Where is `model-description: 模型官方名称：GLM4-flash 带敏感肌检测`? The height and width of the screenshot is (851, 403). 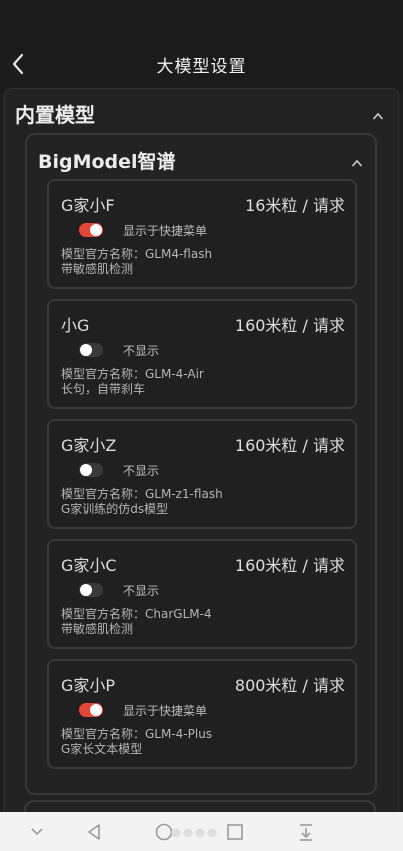
model-description: 模型官方名称：GLM4-flash 带敏感肌检测 is located at coordinates (136, 262).